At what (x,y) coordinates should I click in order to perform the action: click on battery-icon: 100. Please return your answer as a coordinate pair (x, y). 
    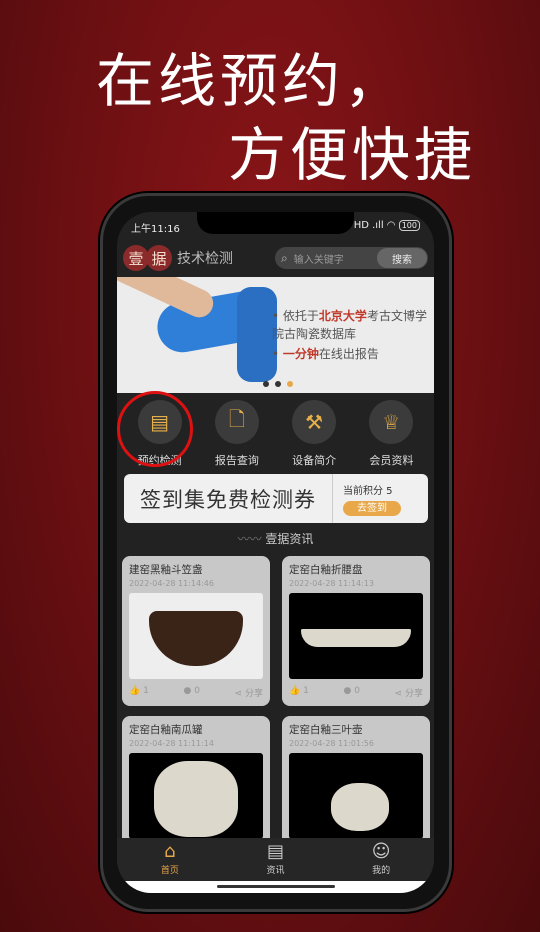
    Looking at the image, I should click on (409, 225).